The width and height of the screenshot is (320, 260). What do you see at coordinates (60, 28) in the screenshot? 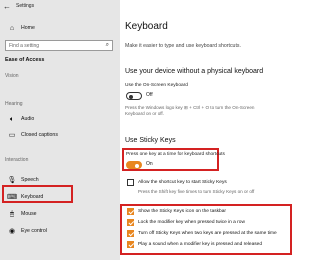
I see `sidebar-item-home: ⌂ Home` at bounding box center [60, 28].